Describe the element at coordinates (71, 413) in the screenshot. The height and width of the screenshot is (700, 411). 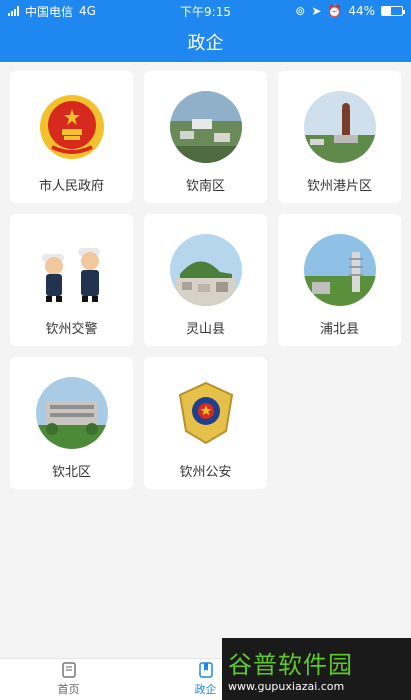
I see `building-photo` at that location.